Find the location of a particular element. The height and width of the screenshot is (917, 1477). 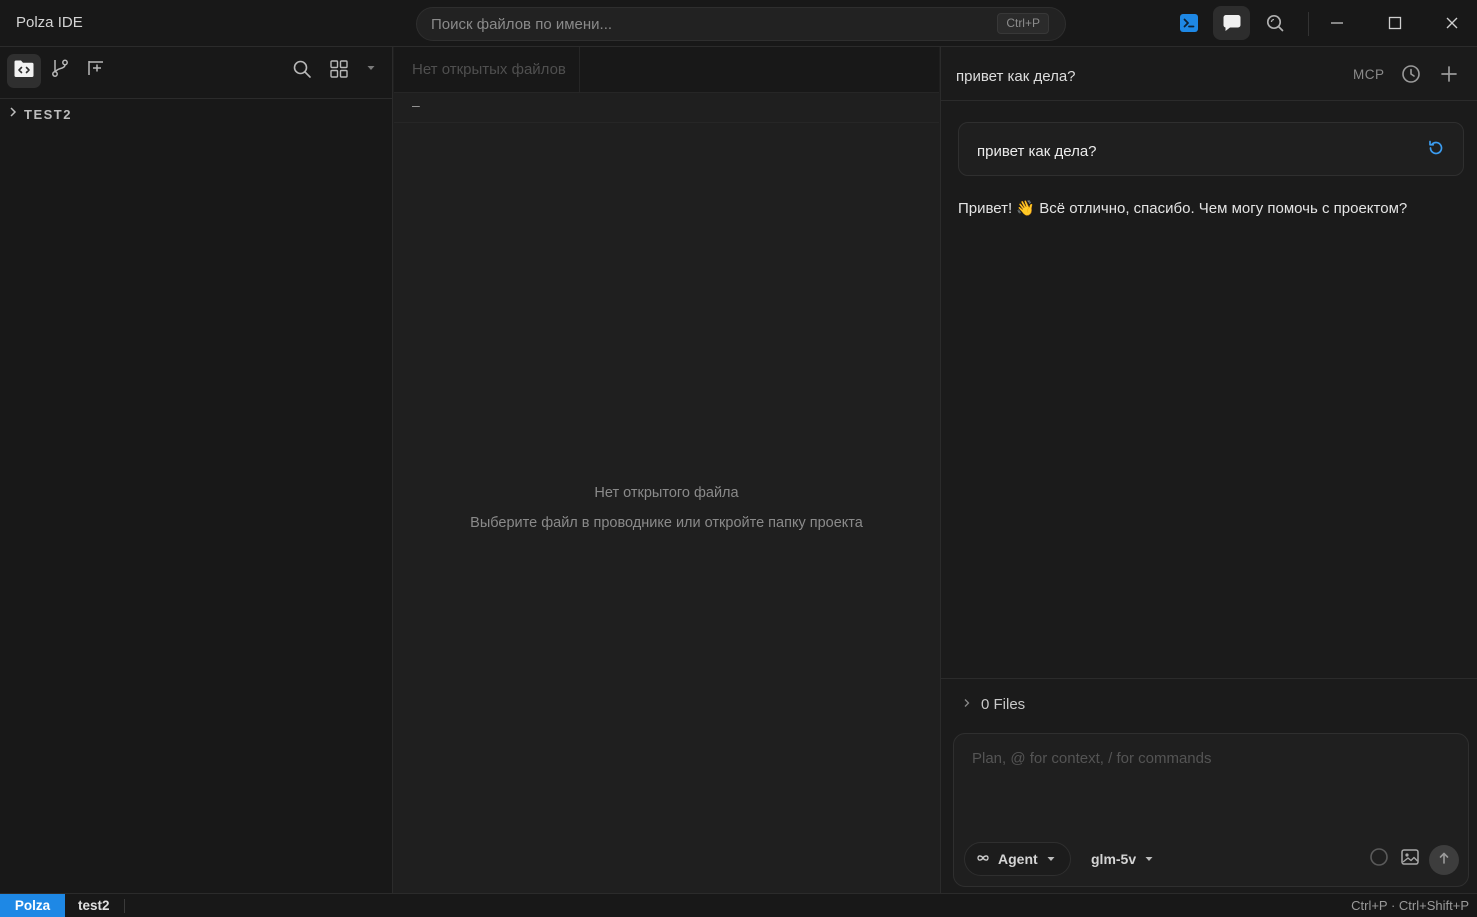

title-bar: Polza IDE Ctrl+P is located at coordinates (738, 23).